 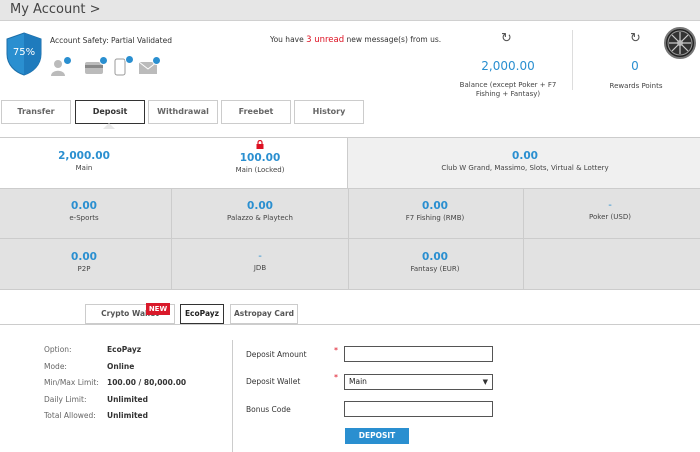 What do you see at coordinates (273, 381) in the screenshot?
I see `deposit-wallet-label: Deposit Wallet` at bounding box center [273, 381].